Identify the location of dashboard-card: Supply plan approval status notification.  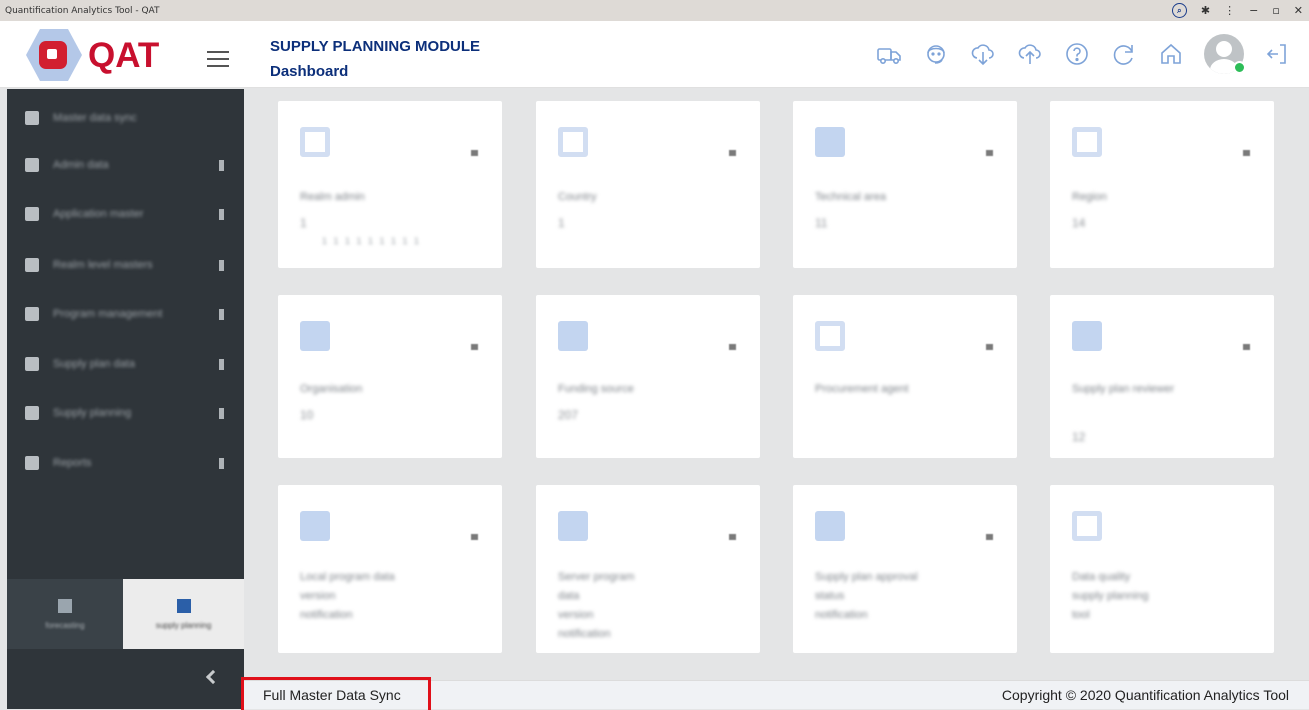
(905, 569).